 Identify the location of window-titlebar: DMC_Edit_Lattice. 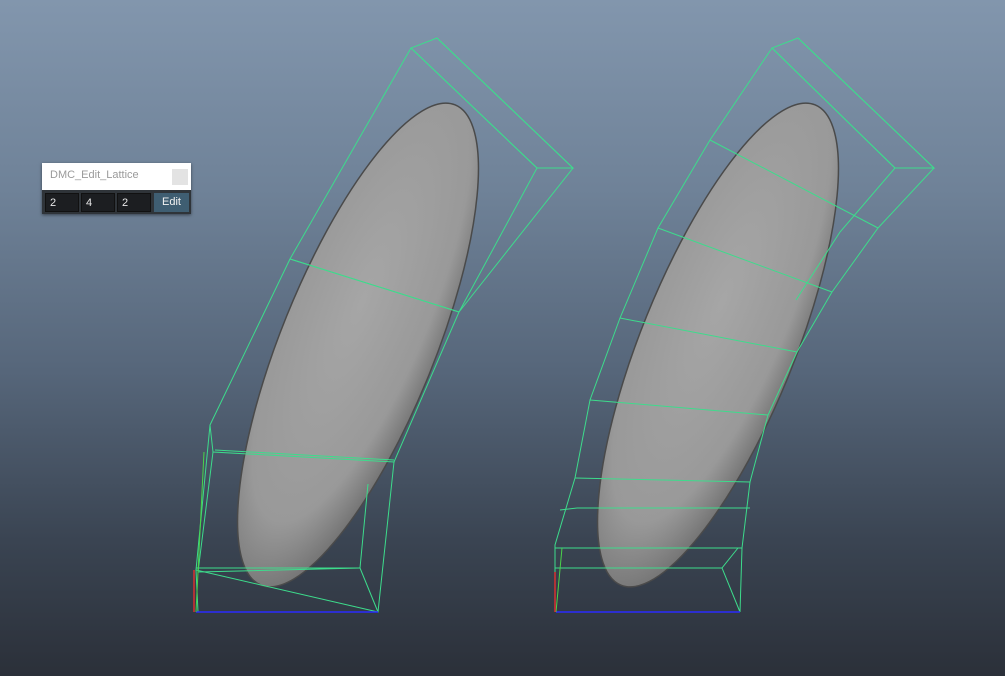
(116, 176).